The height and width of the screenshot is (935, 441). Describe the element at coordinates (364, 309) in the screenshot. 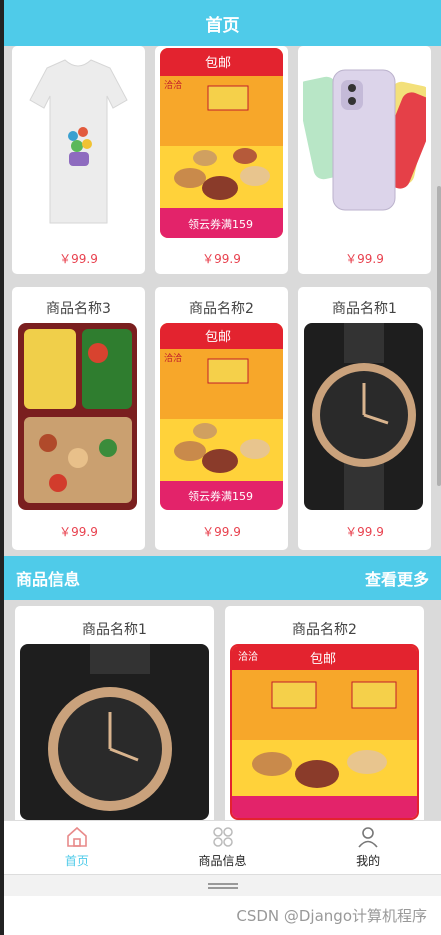

I see `product-name: 商品名称1` at that location.